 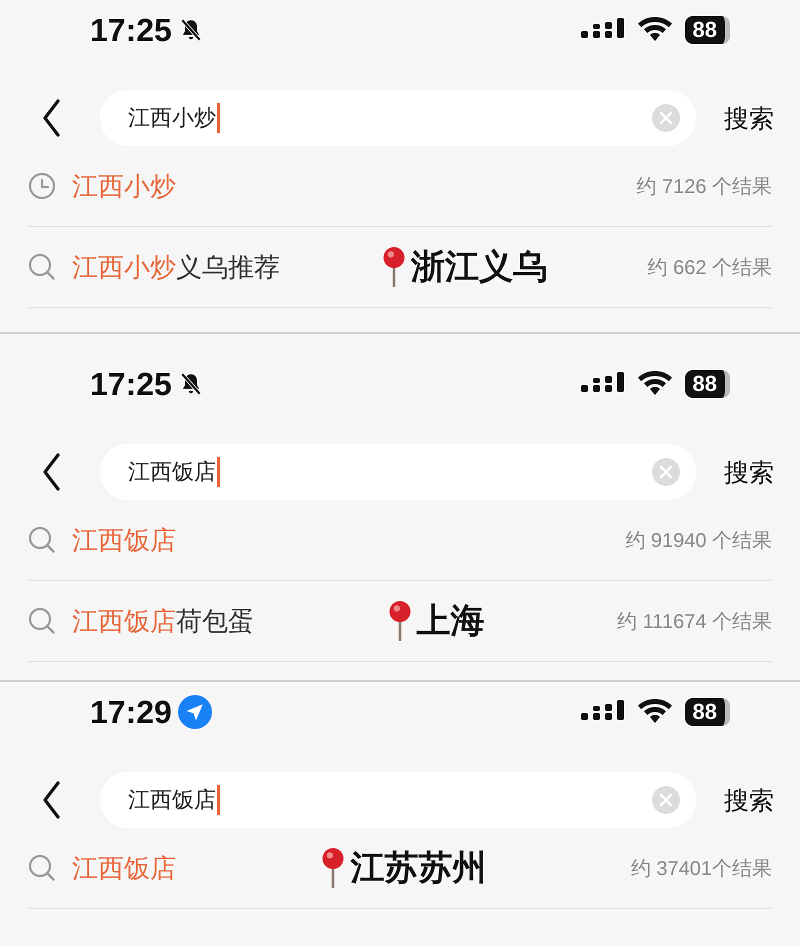 What do you see at coordinates (418, 868) in the screenshot?
I see `location-label: 江苏苏州` at bounding box center [418, 868].